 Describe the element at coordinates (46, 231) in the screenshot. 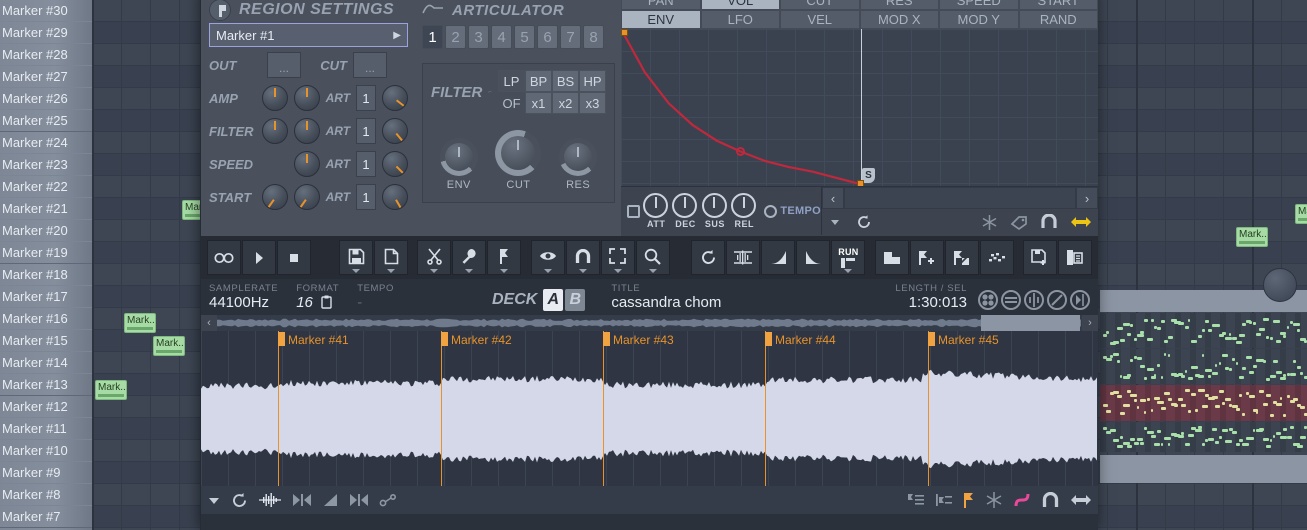

I see `piano-roll-key-label: Marker #20` at that location.